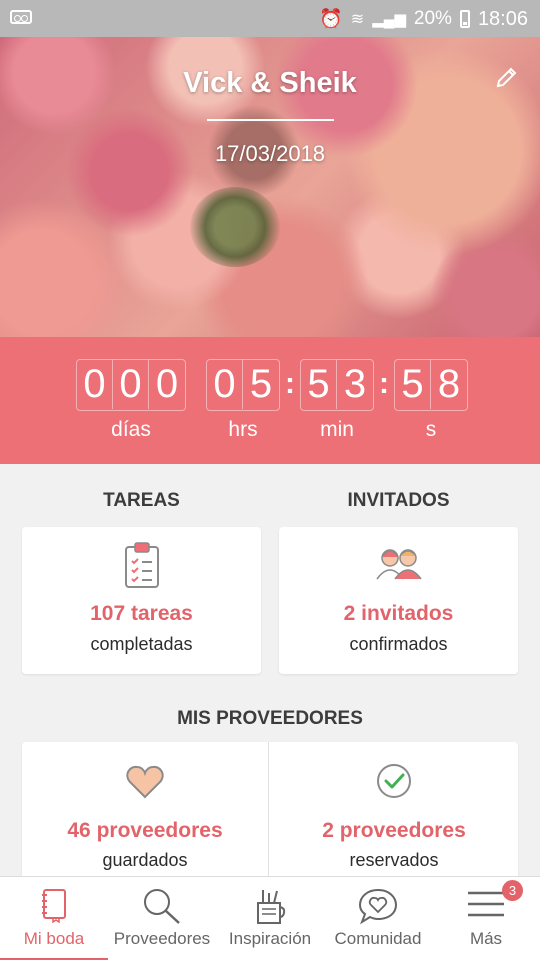 The width and height of the screenshot is (540, 960). I want to click on signal-icon: ▂▄▆, so click(389, 19).